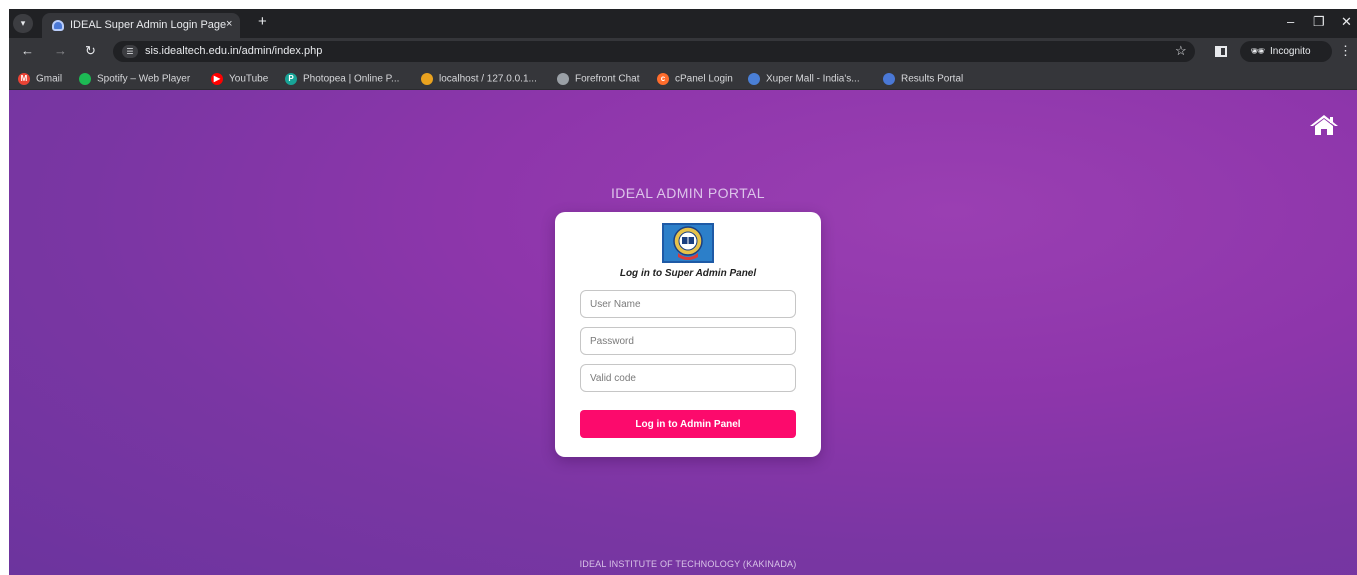  What do you see at coordinates (130, 51) in the screenshot?
I see `site-info-icon: ☰` at bounding box center [130, 51].